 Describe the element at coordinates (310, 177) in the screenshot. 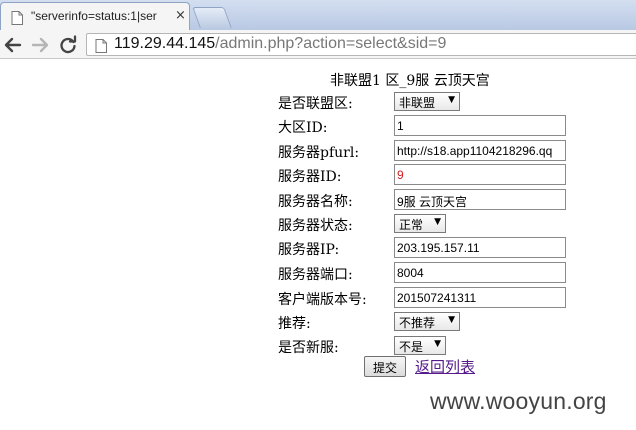

I see `field-label: 服务器ID:` at that location.